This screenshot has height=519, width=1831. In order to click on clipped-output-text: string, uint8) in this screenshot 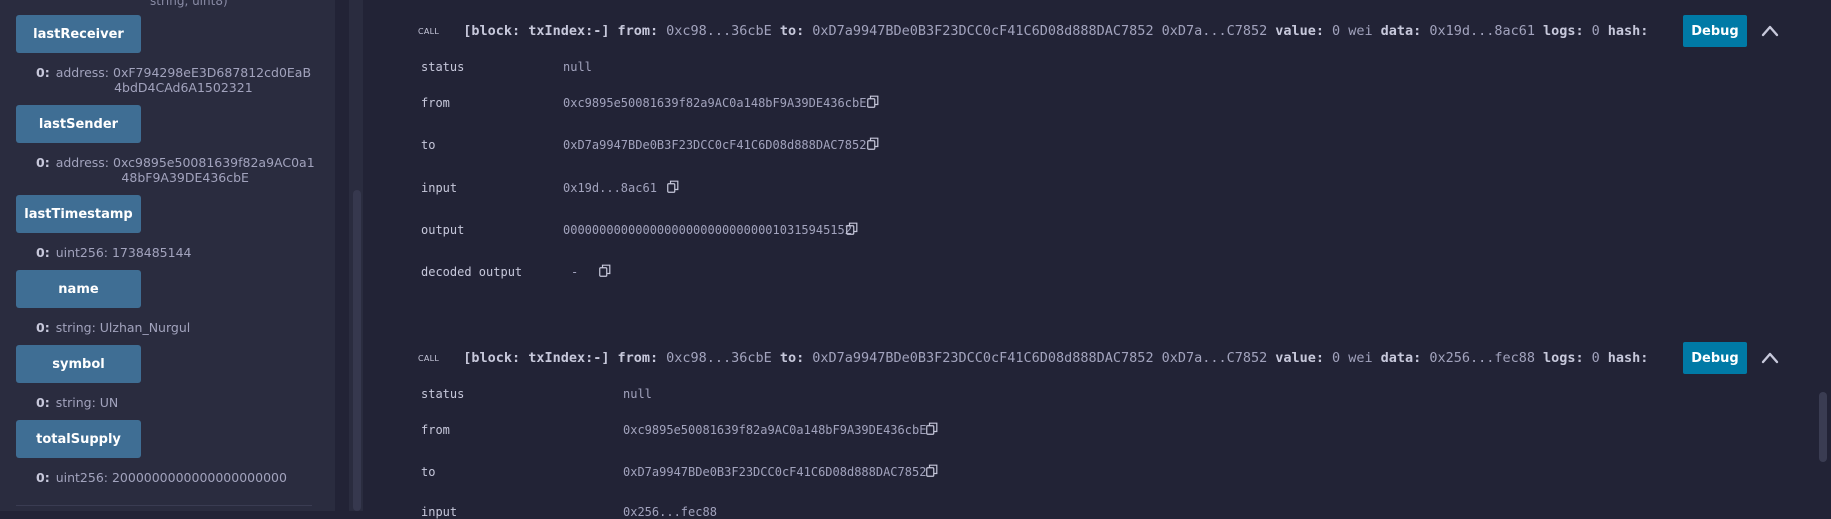, I will do `click(189, 4)`.